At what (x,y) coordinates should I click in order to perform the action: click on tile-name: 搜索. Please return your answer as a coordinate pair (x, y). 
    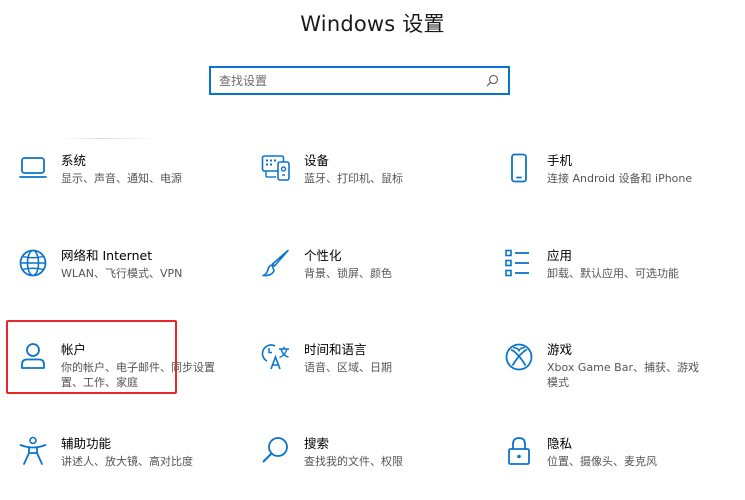
    Looking at the image, I should click on (317, 443).